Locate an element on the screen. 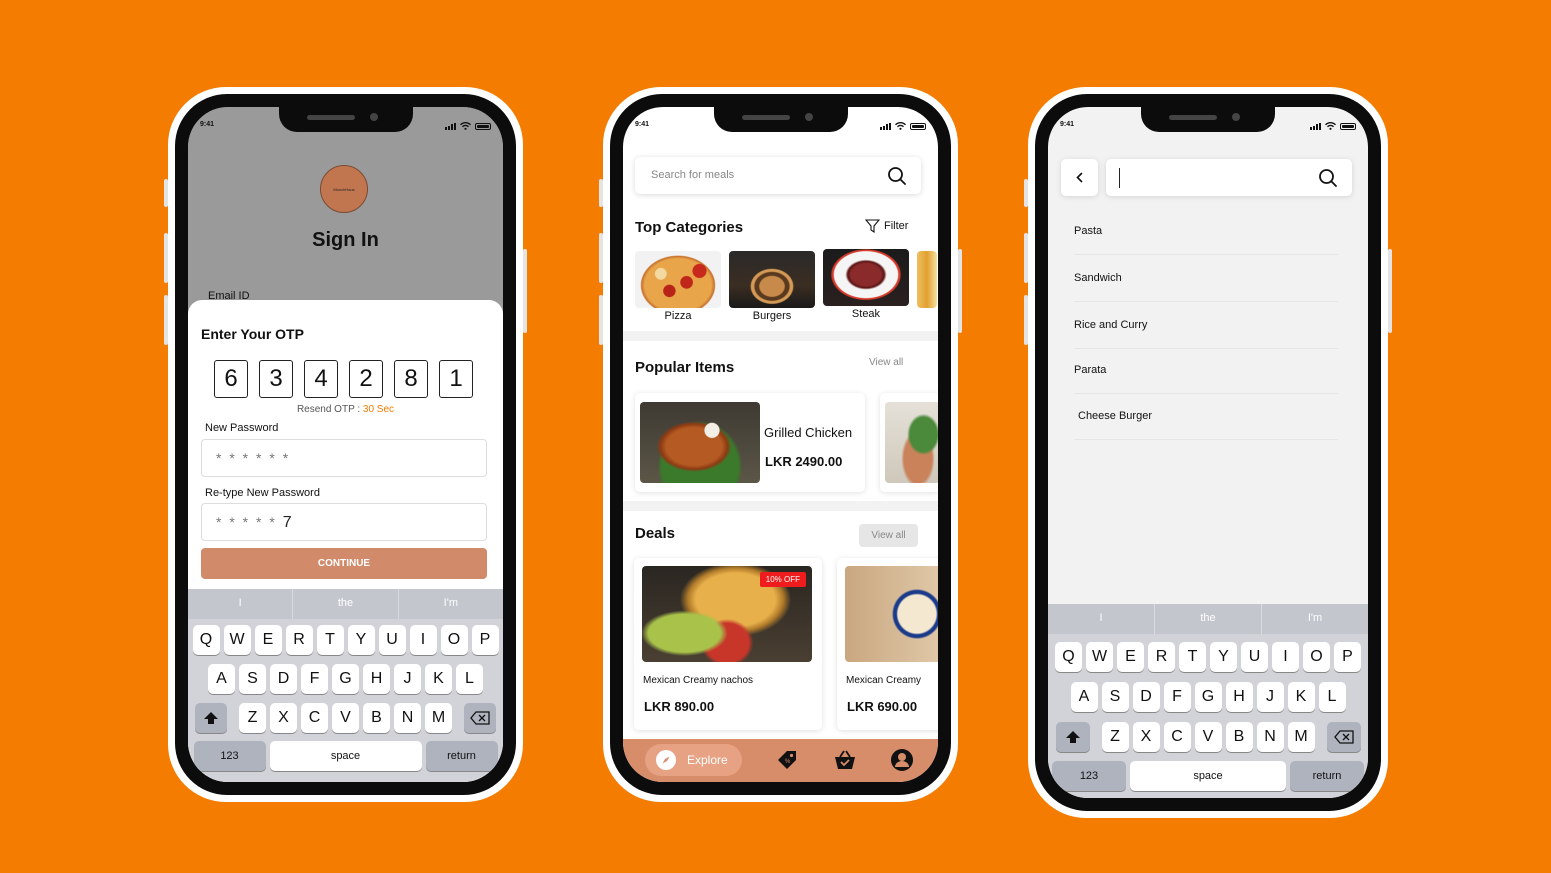 This screenshot has width=1551, height=873. retype-password-field: * * * * * 7 is located at coordinates (344, 522).